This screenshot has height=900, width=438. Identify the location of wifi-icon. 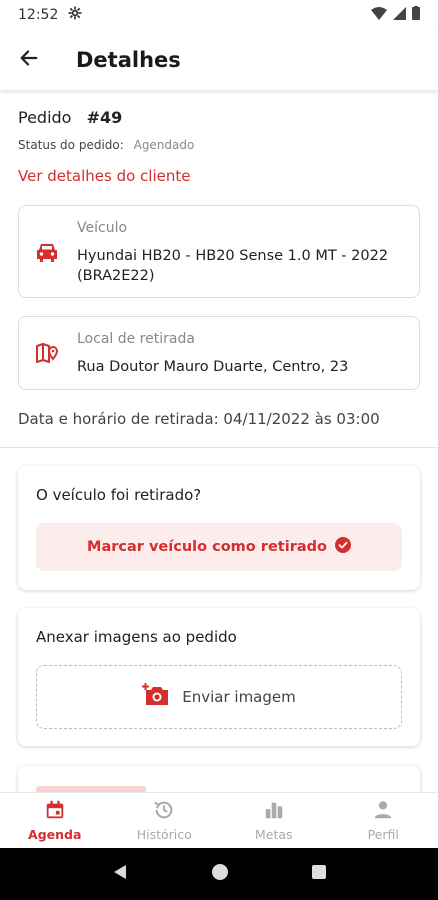
(379, 15).